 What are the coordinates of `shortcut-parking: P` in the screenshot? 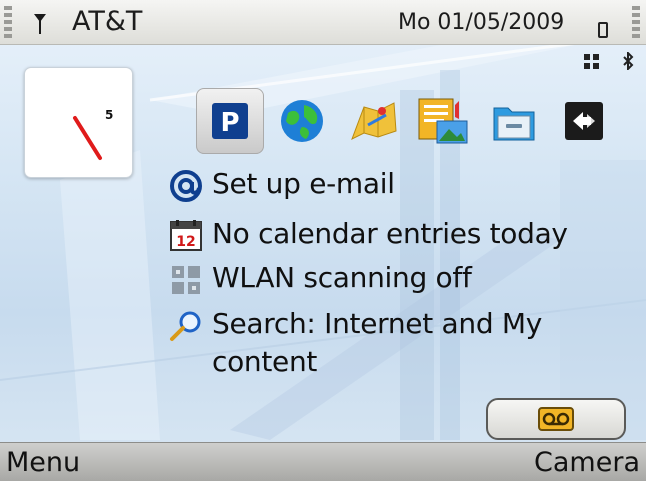 It's located at (230, 121).